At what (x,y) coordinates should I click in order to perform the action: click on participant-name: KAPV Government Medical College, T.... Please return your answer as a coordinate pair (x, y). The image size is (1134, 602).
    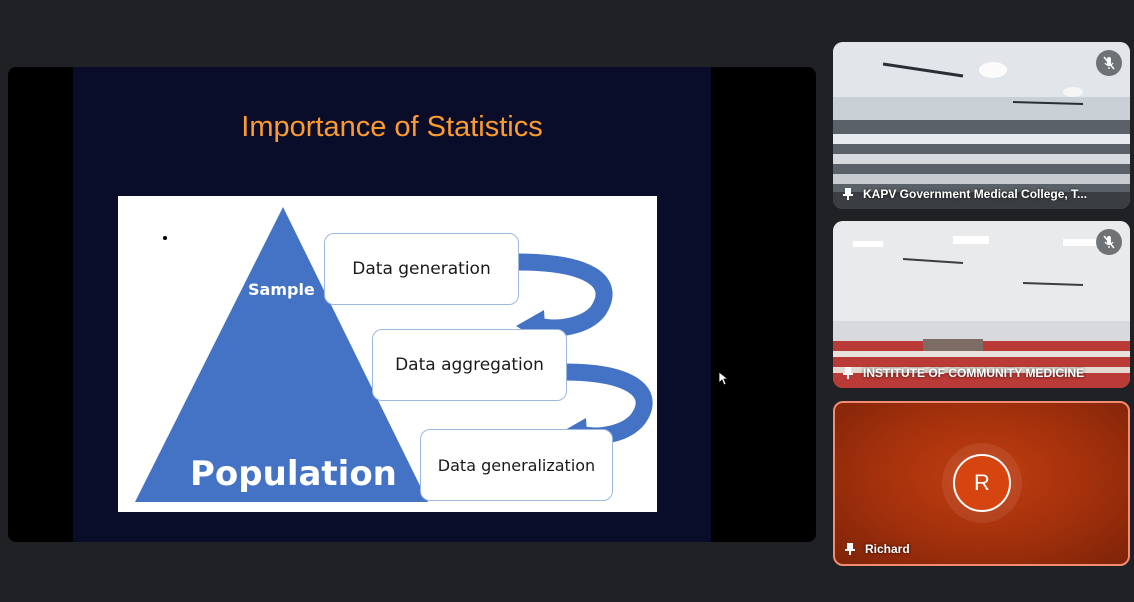
    Looking at the image, I should click on (975, 194).